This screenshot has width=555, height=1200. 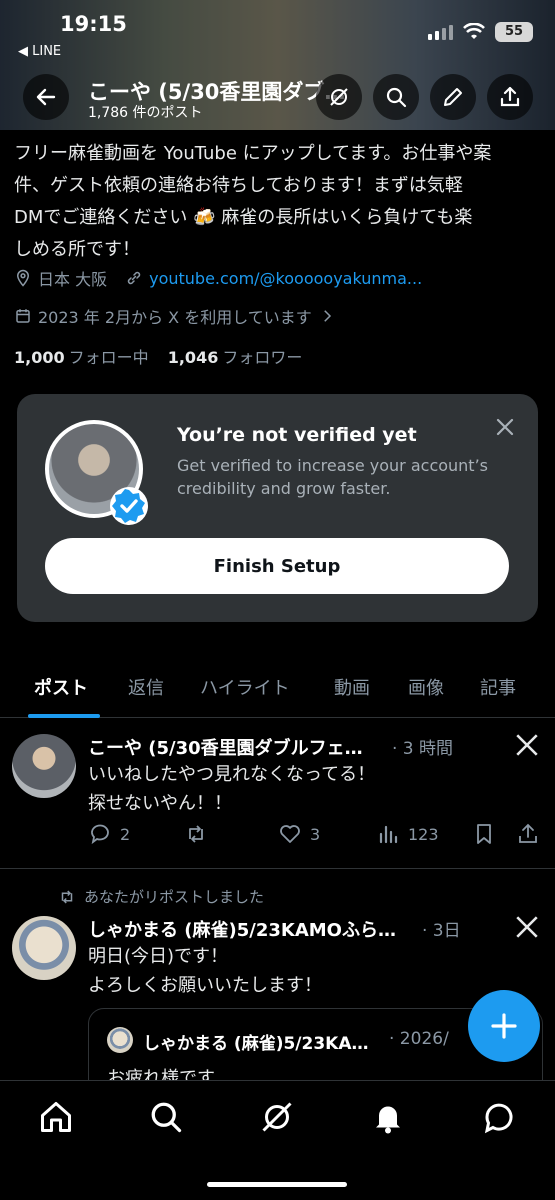 What do you see at coordinates (505, 427) in the screenshot?
I see `close-icon` at bounding box center [505, 427].